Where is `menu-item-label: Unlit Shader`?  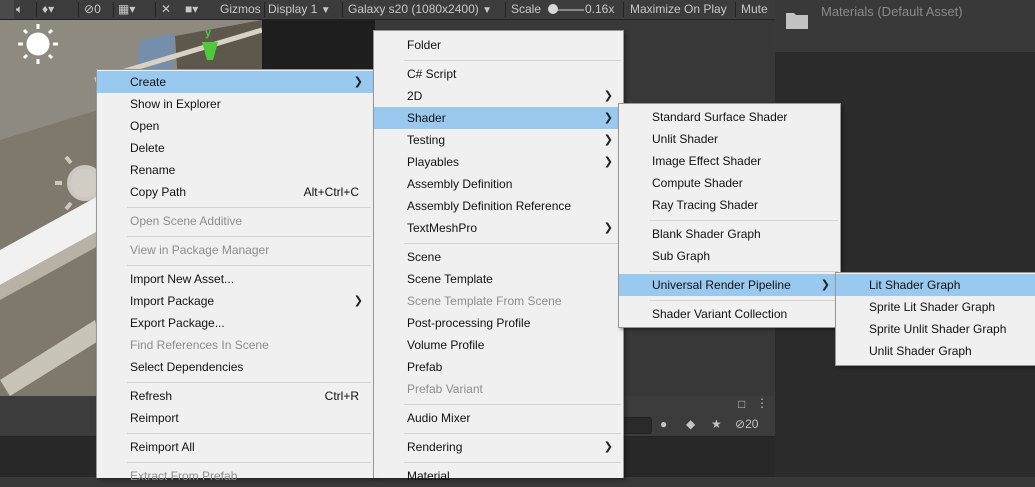 menu-item-label: Unlit Shader is located at coordinates (685, 139).